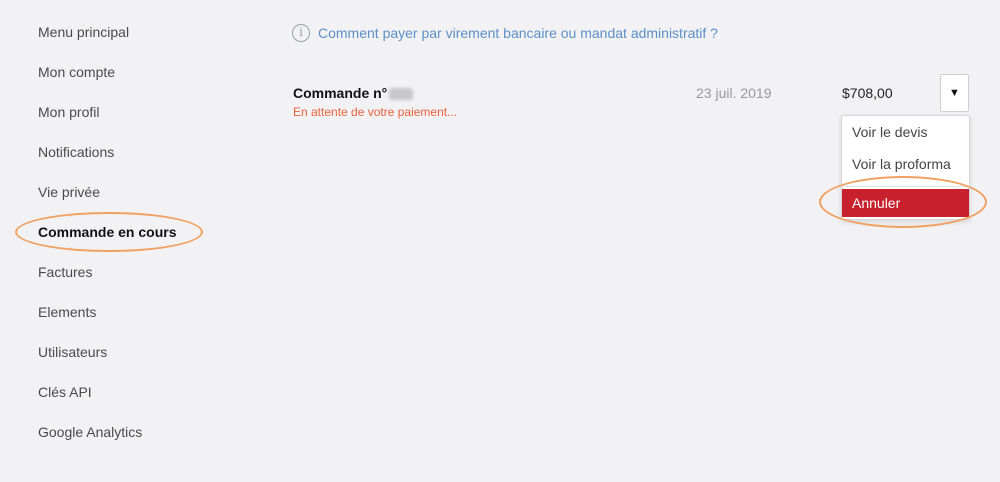  What do you see at coordinates (65, 272) in the screenshot?
I see `sidebar-item-factures: Factures` at bounding box center [65, 272].